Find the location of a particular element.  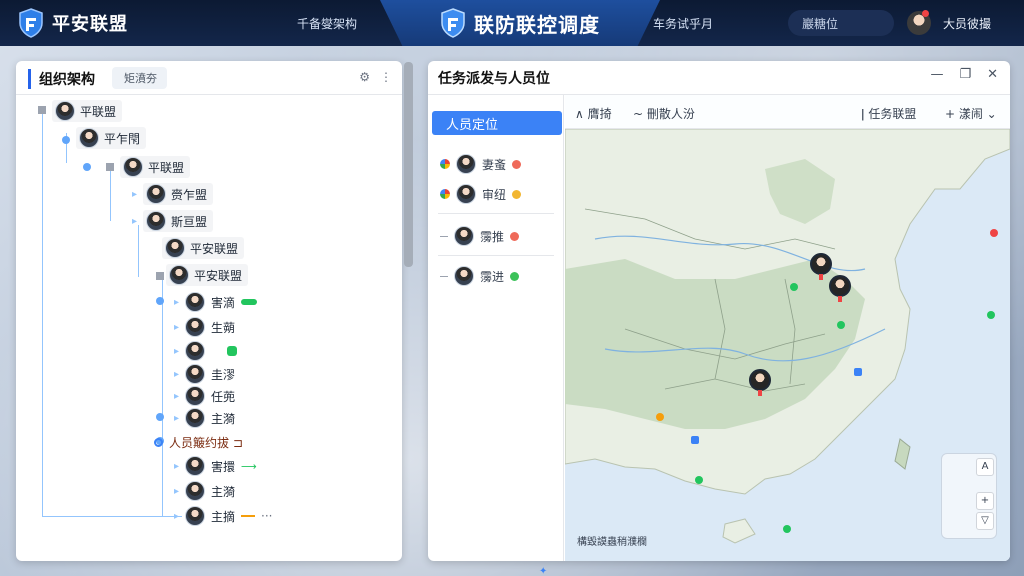

tree-node: ▸ 生蒴 is located at coordinates (204, 327).